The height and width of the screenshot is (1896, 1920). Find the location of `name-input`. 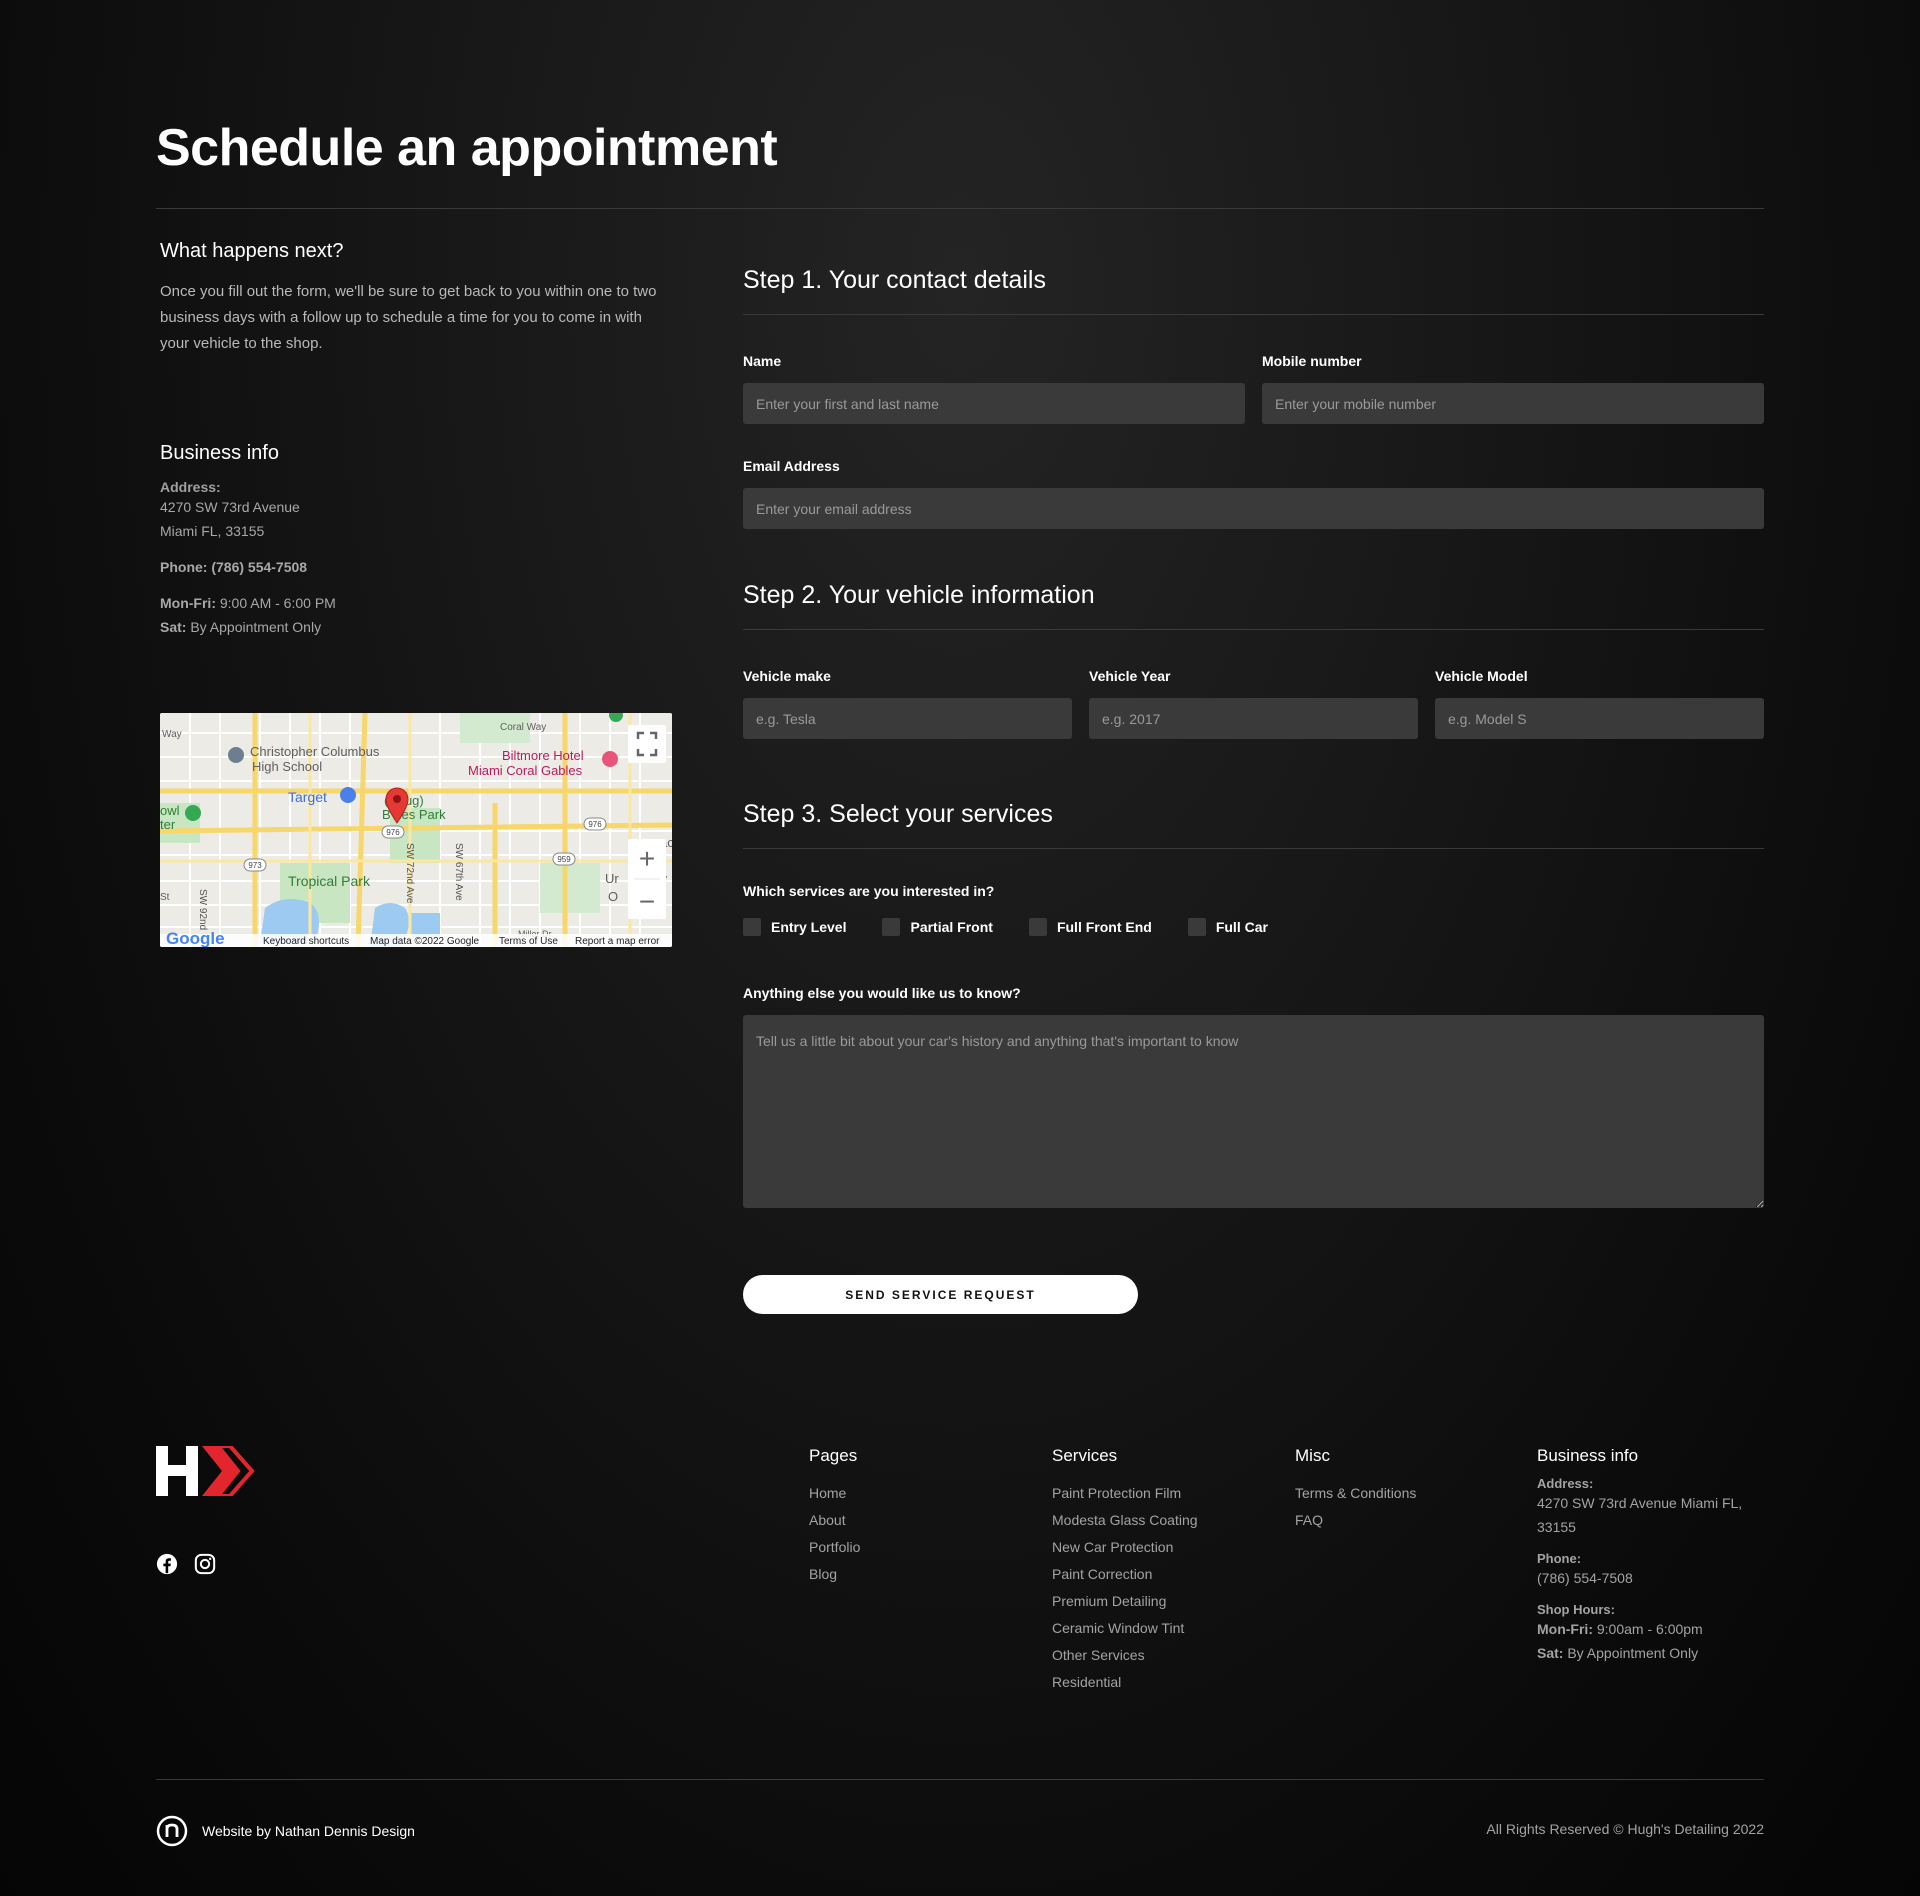

name-input is located at coordinates (994, 403).